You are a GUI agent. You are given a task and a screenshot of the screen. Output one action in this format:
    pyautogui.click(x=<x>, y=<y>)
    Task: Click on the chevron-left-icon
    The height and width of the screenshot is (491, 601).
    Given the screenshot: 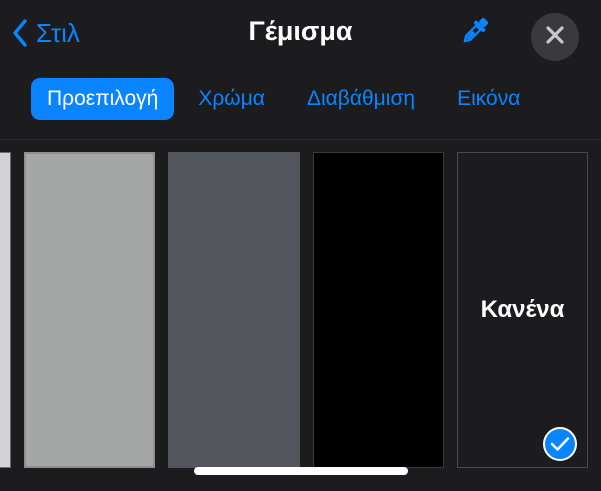 What is the action you would take?
    pyautogui.click(x=20, y=33)
    